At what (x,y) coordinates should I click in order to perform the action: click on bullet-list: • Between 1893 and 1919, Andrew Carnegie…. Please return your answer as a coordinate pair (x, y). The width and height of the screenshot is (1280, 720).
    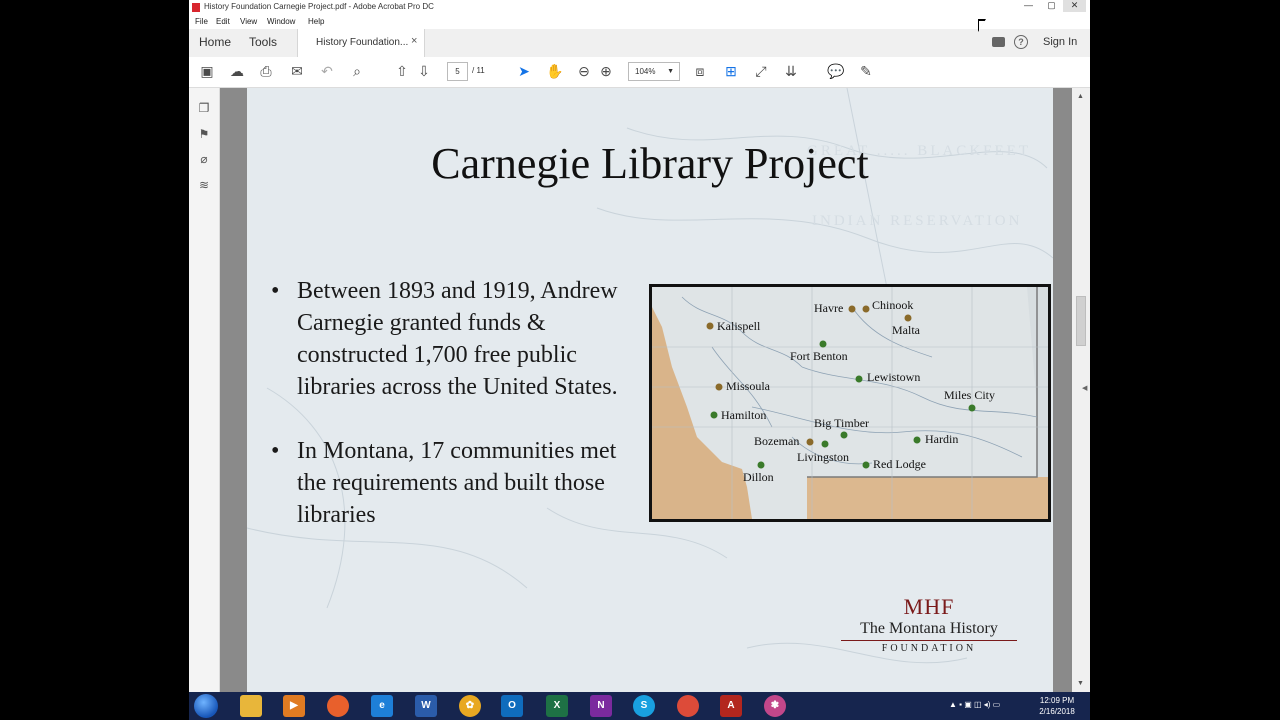
    Looking at the image, I should click on (456, 419).